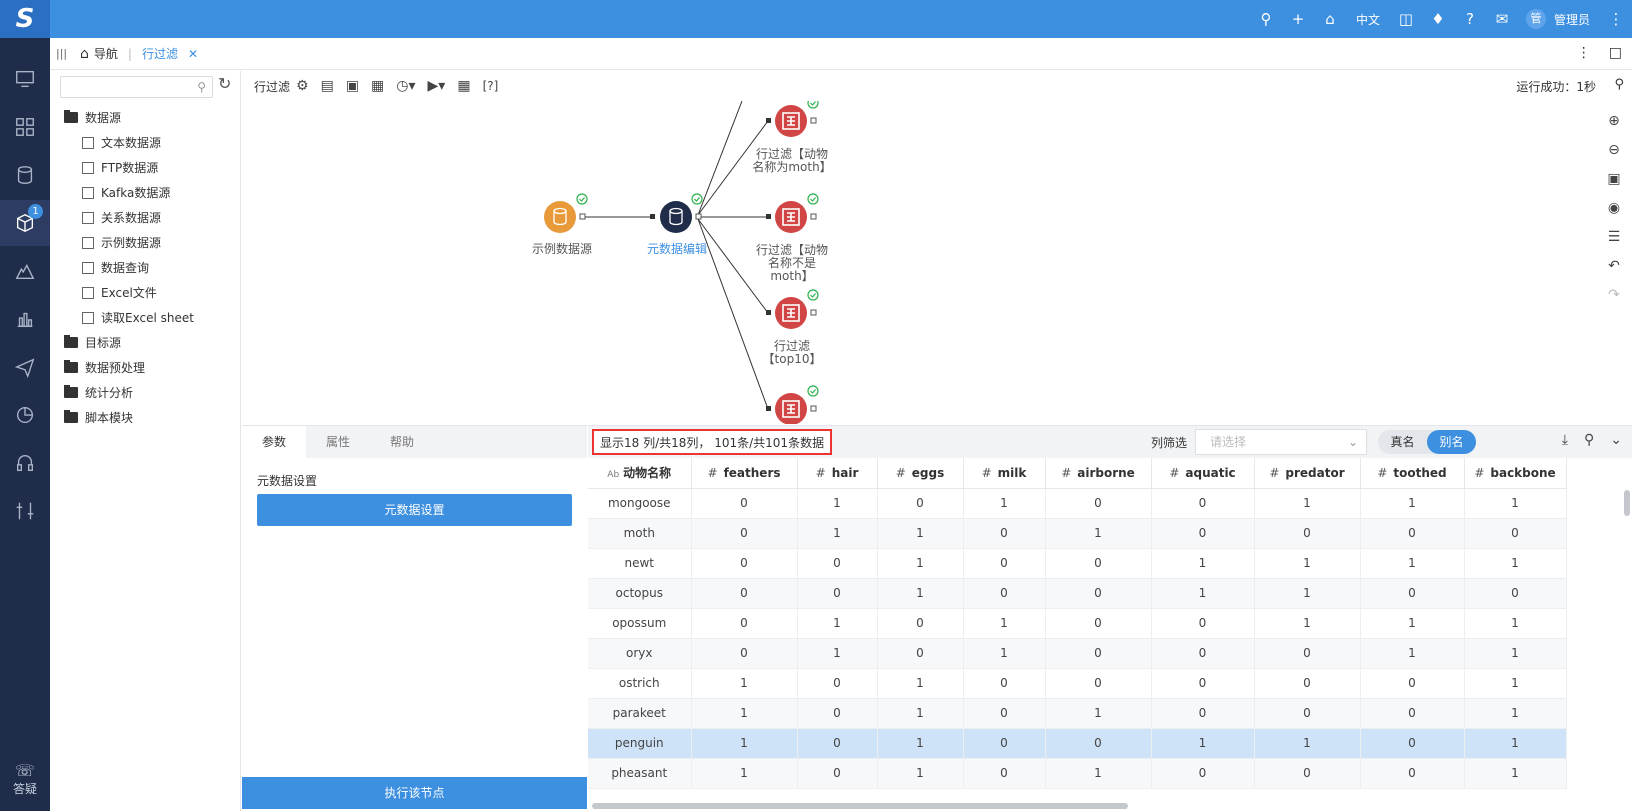  I want to click on meta-node-label: 元数据编辑, so click(677, 249).